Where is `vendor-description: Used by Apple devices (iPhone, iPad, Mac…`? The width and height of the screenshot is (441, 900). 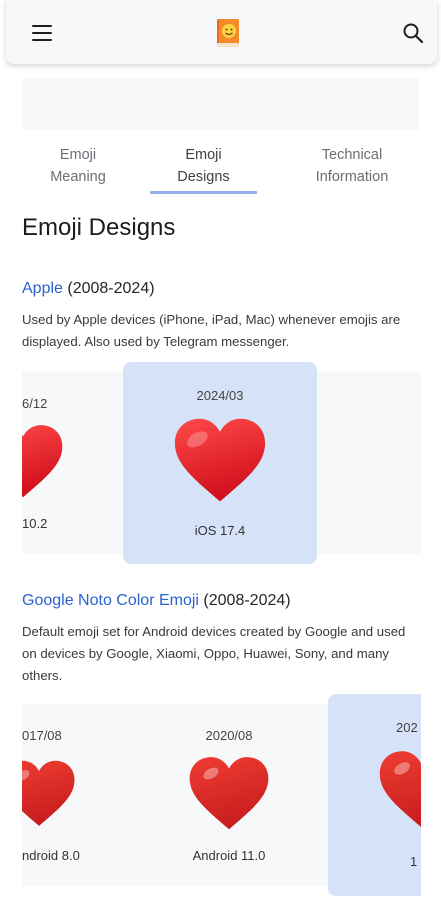
vendor-description: Used by Apple devices (iPhone, iPad, Mac… is located at coordinates (211, 330).